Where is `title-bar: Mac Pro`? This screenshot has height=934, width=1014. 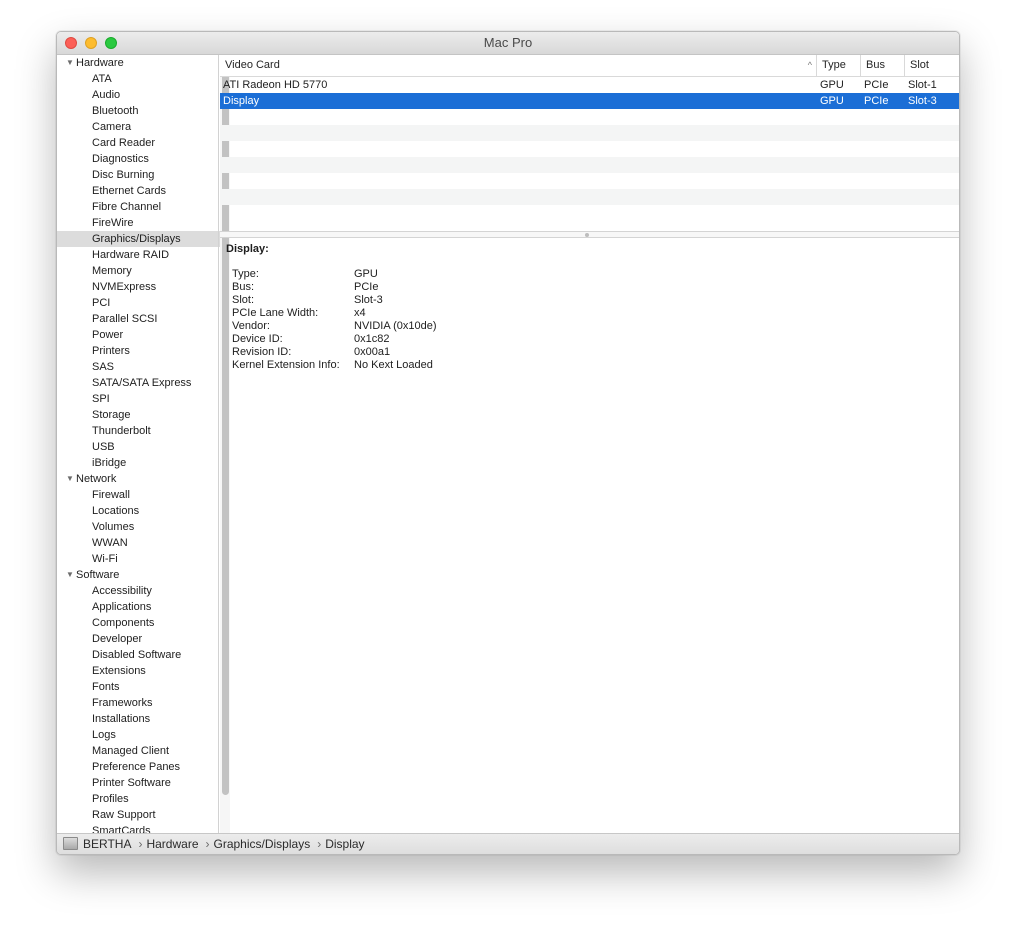 title-bar: Mac Pro is located at coordinates (508, 43).